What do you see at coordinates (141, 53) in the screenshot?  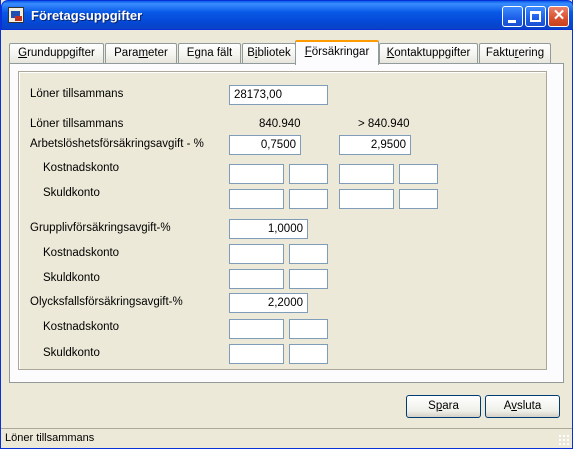 I see `tab-parameter: Parameter` at bounding box center [141, 53].